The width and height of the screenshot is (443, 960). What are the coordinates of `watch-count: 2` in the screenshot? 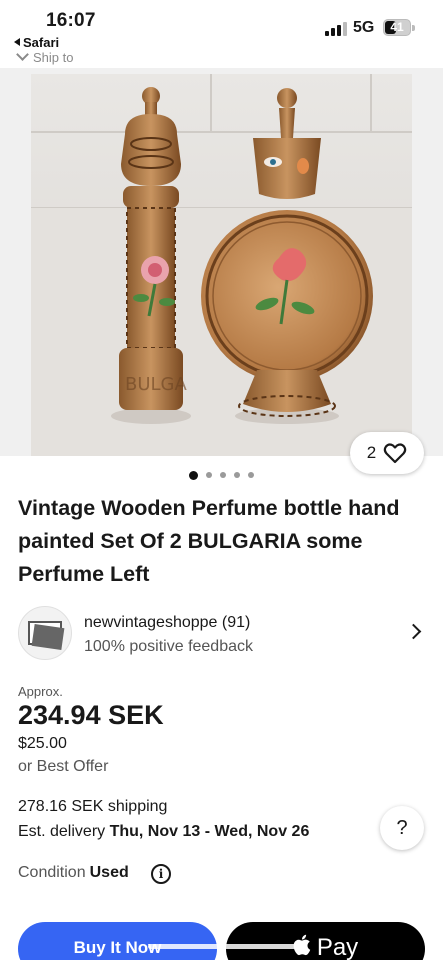 It's located at (371, 452).